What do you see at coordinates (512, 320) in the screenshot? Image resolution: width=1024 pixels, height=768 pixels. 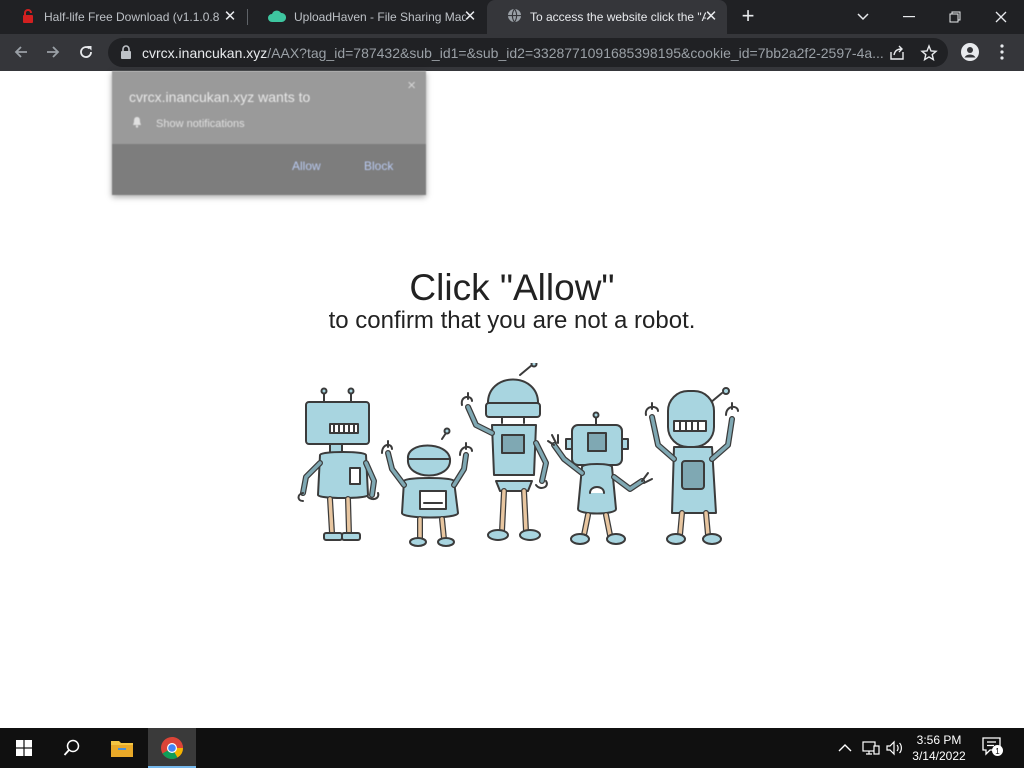 I see `page-subheading: to confirm that you are not a robot.` at bounding box center [512, 320].